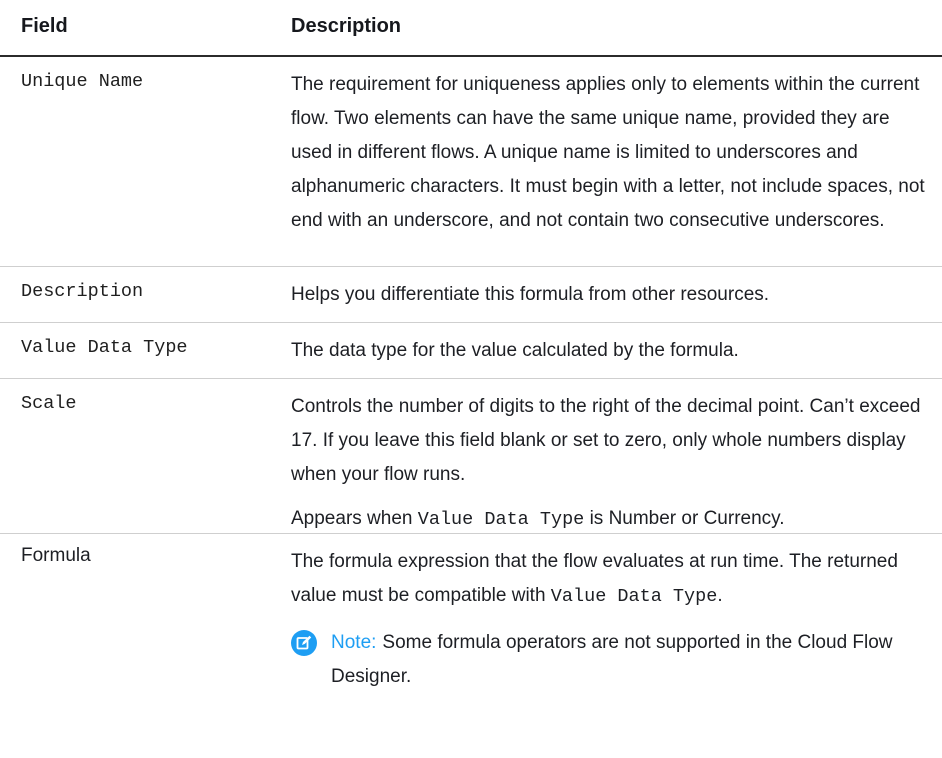 Image resolution: width=942 pixels, height=758 pixels. Describe the element at coordinates (304, 643) in the screenshot. I see `edit-note-icon` at that location.